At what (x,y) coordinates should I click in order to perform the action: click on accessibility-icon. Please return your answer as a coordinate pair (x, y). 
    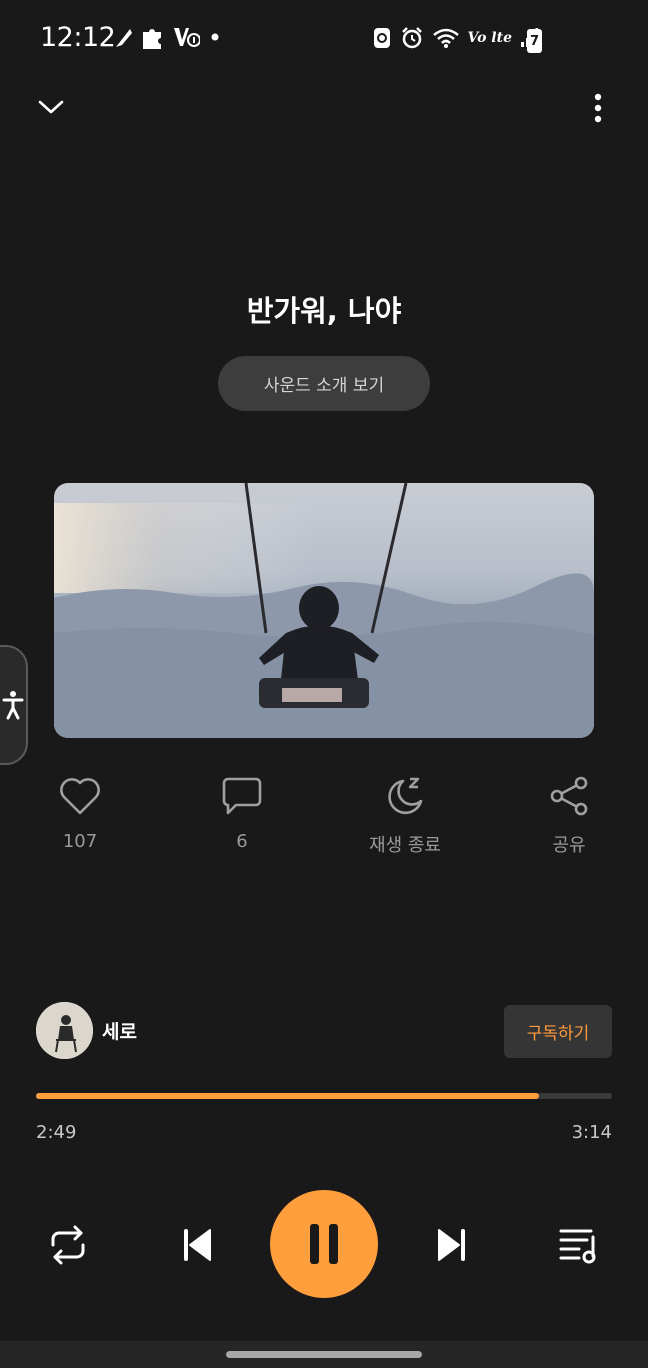
    Looking at the image, I should click on (13, 705).